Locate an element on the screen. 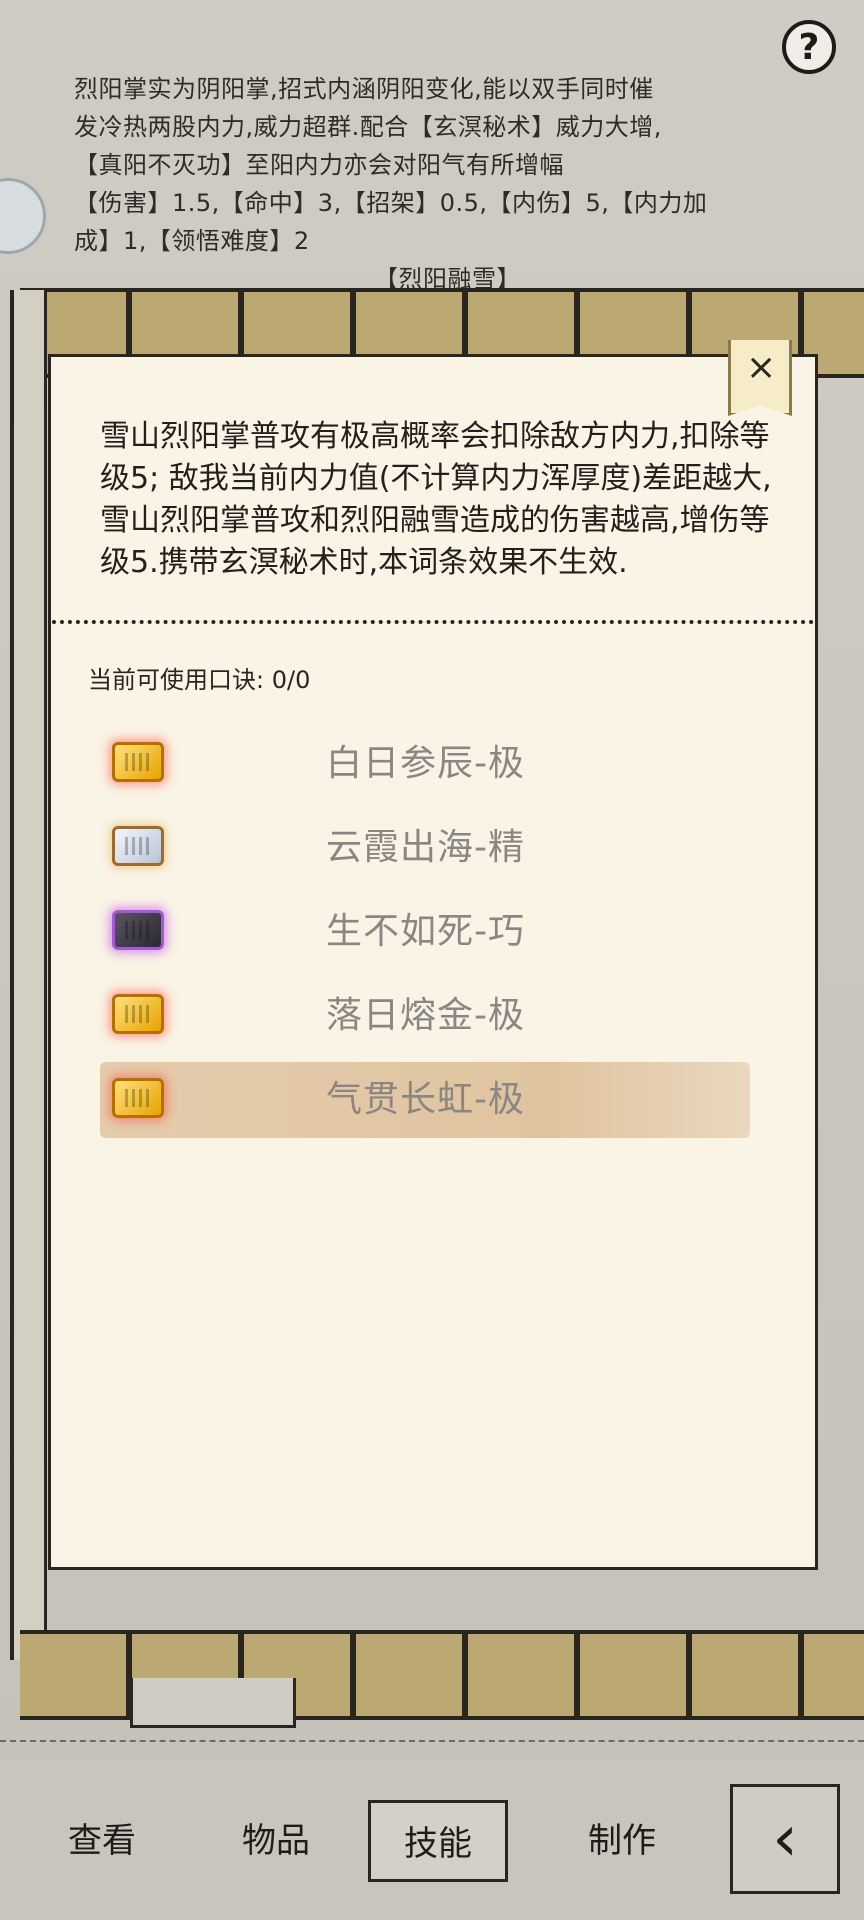 The height and width of the screenshot is (1920, 864). silver-gem-icon is located at coordinates (138, 846).